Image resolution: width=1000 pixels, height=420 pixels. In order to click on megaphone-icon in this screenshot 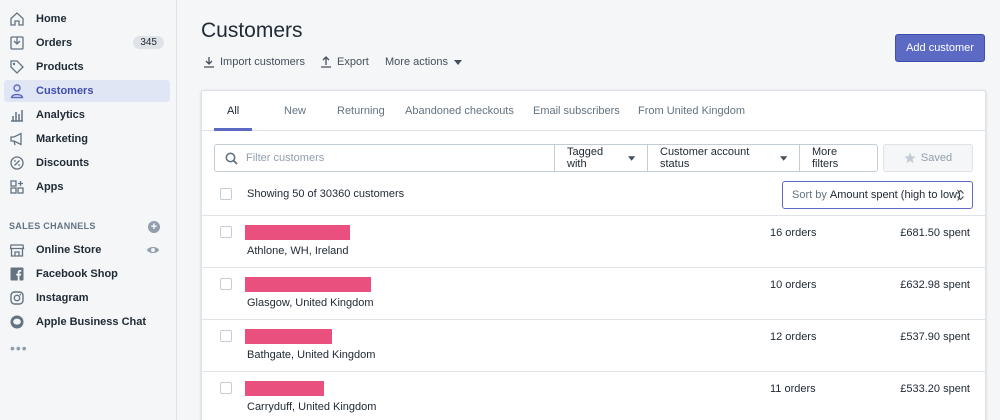, I will do `click(17, 139)`.